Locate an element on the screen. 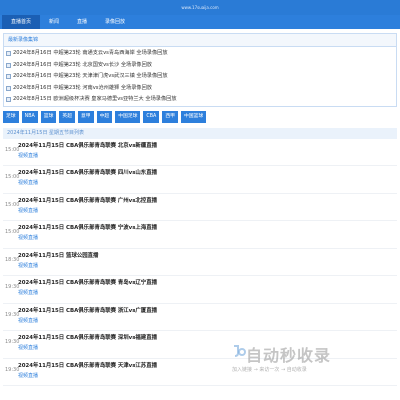 This screenshot has height=400, width=400. list-item: 2024年8月16日 中超第23轮 河南vs沧州雄狮 全场录像回放 is located at coordinates (201, 89).